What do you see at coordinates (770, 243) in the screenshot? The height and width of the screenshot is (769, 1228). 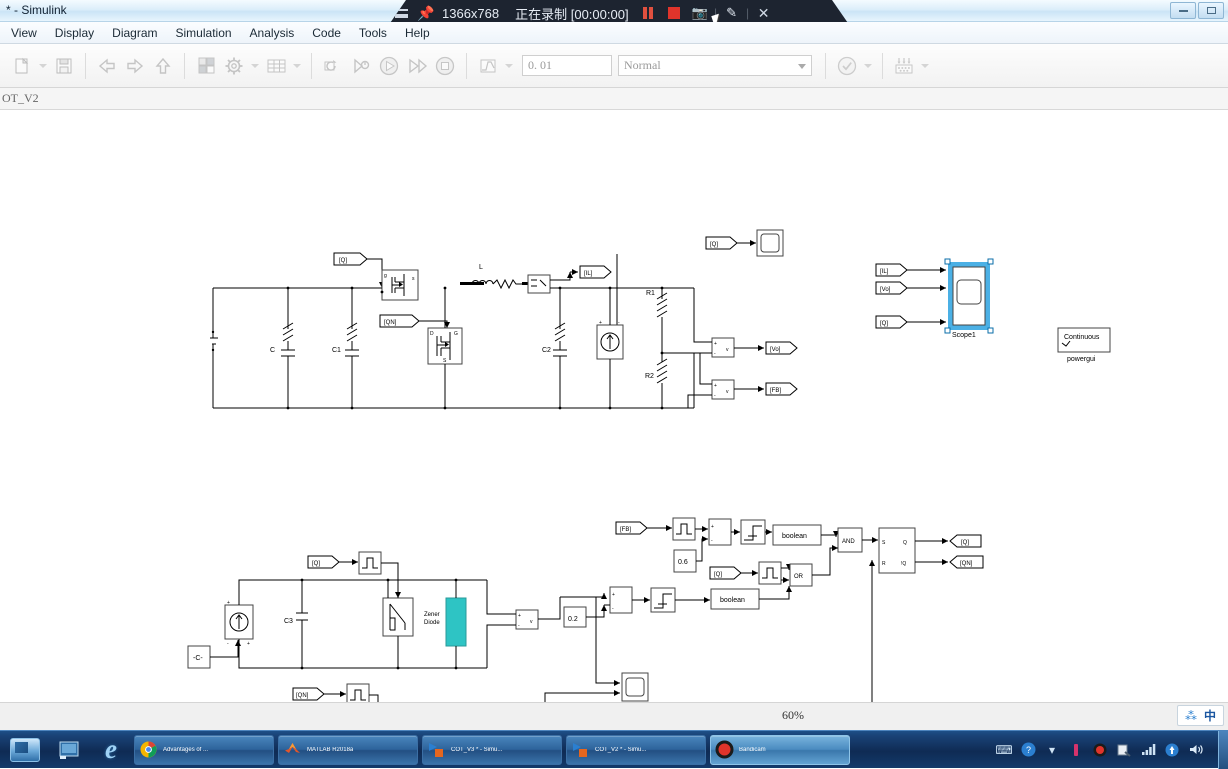 I see `scope-block-small` at bounding box center [770, 243].